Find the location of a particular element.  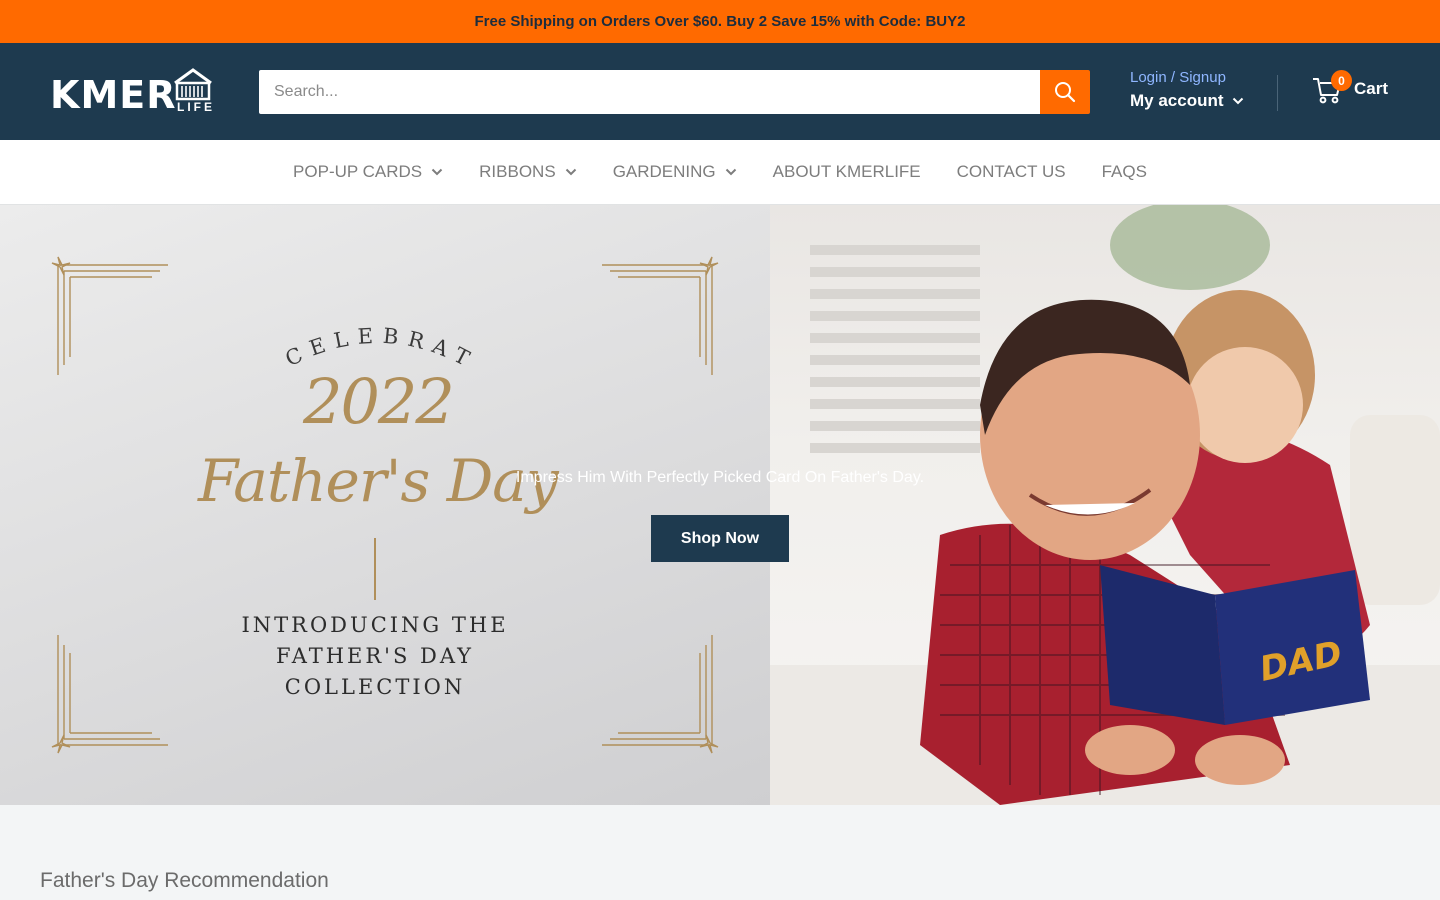

site-header: KMER LIFE Login / Signup My account is located at coordinates (720, 91).